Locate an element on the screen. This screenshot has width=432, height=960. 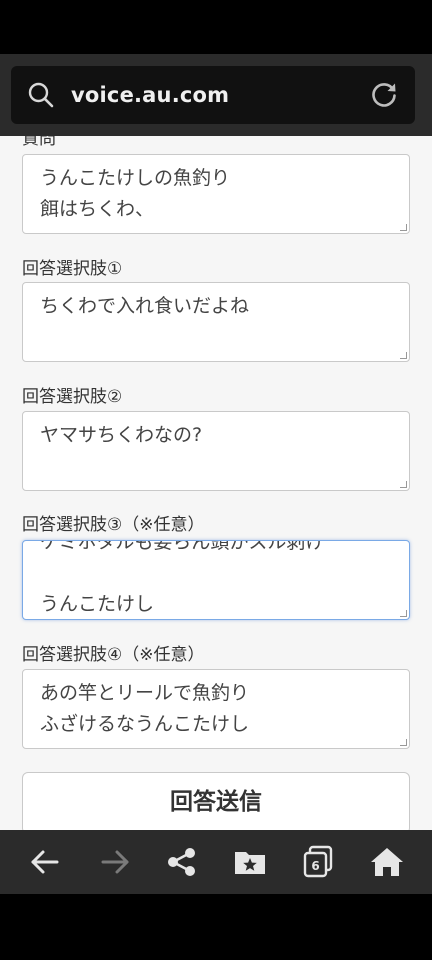
share-icon is located at coordinates (181, 862).